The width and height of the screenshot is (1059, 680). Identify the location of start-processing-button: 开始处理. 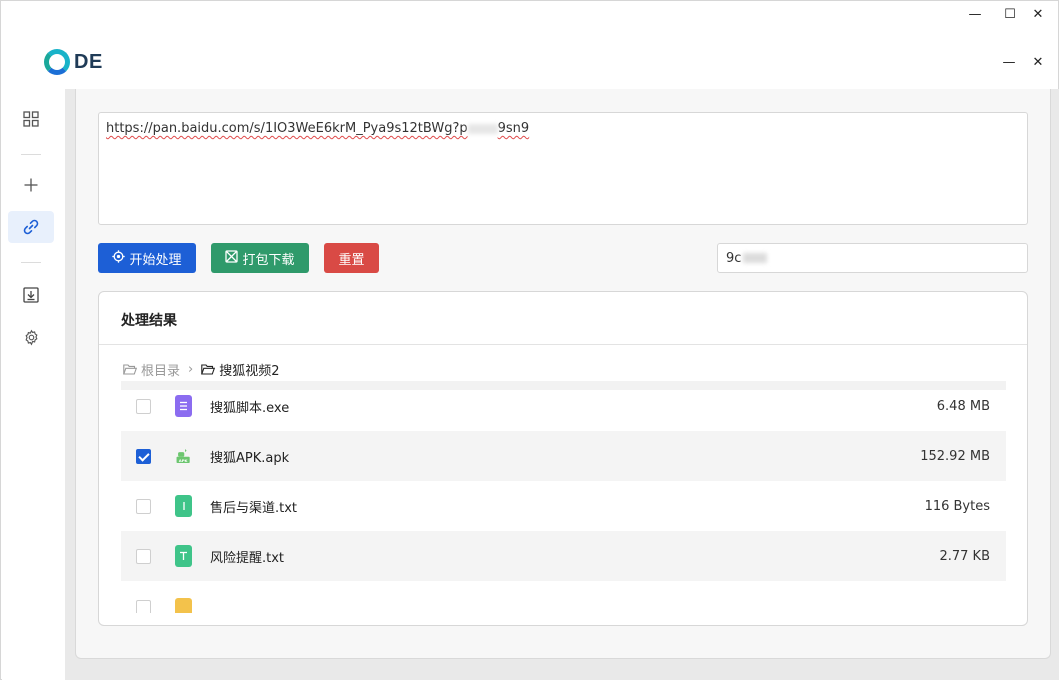
(147, 258).